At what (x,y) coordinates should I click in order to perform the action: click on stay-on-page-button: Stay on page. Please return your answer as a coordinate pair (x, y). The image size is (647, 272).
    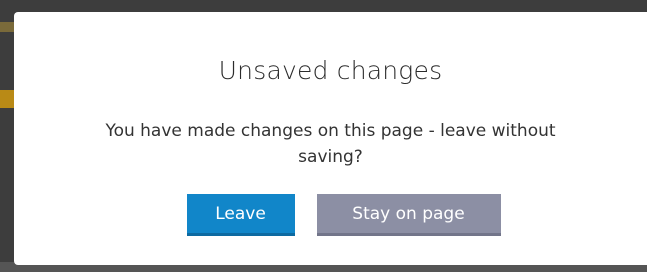
    Looking at the image, I should click on (408, 215).